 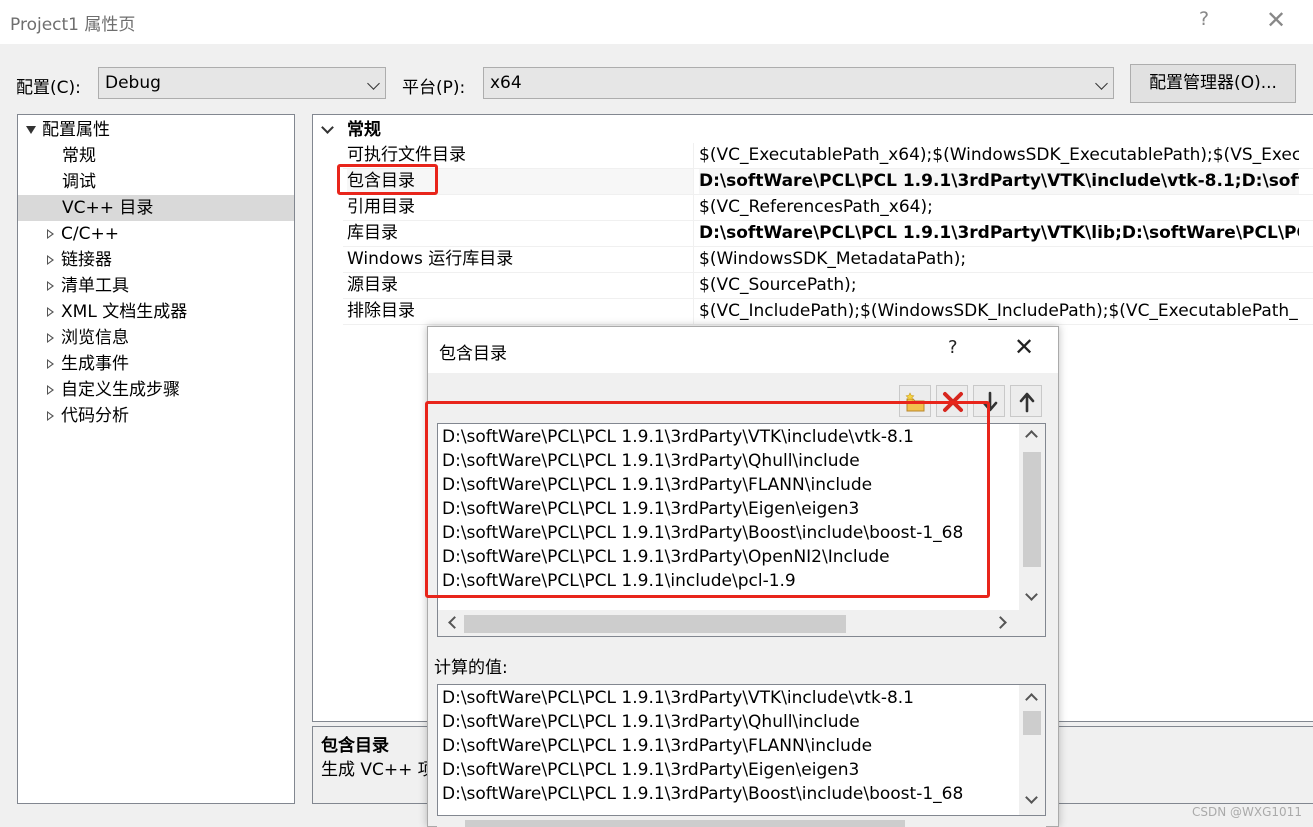 What do you see at coordinates (95, 416) in the screenshot?
I see `tree-item-label: 代码分析` at bounding box center [95, 416].